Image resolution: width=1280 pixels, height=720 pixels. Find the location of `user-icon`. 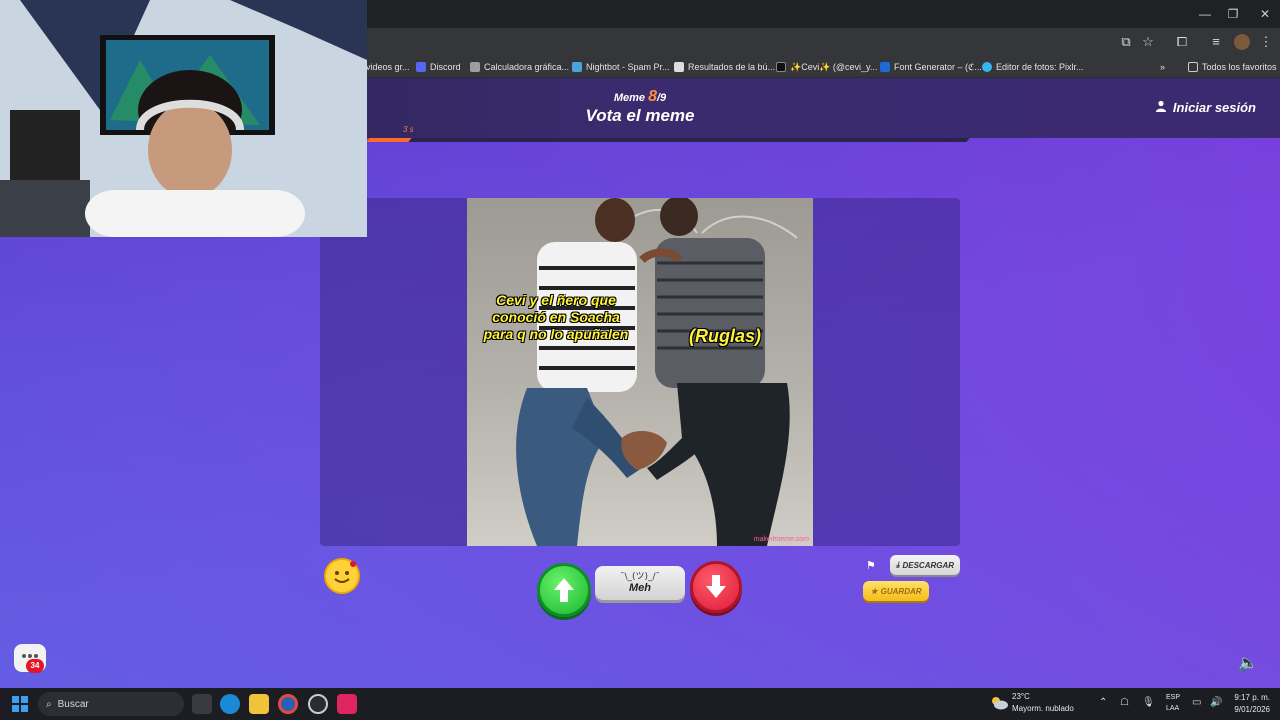

user-icon is located at coordinates (1161, 107).